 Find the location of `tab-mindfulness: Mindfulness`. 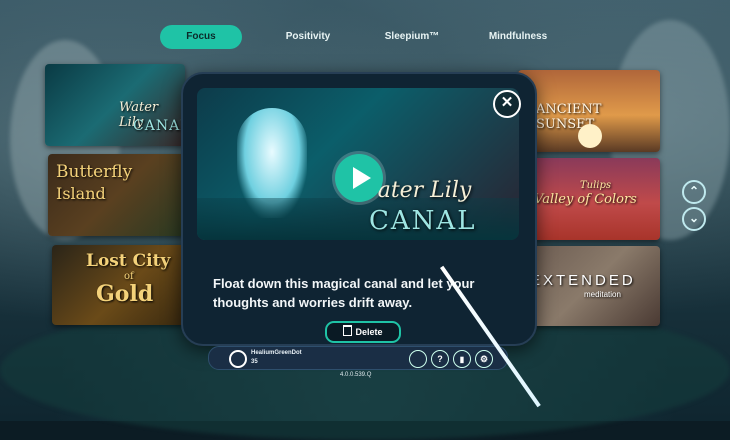

tab-mindfulness: Mindfulness is located at coordinates (518, 37).